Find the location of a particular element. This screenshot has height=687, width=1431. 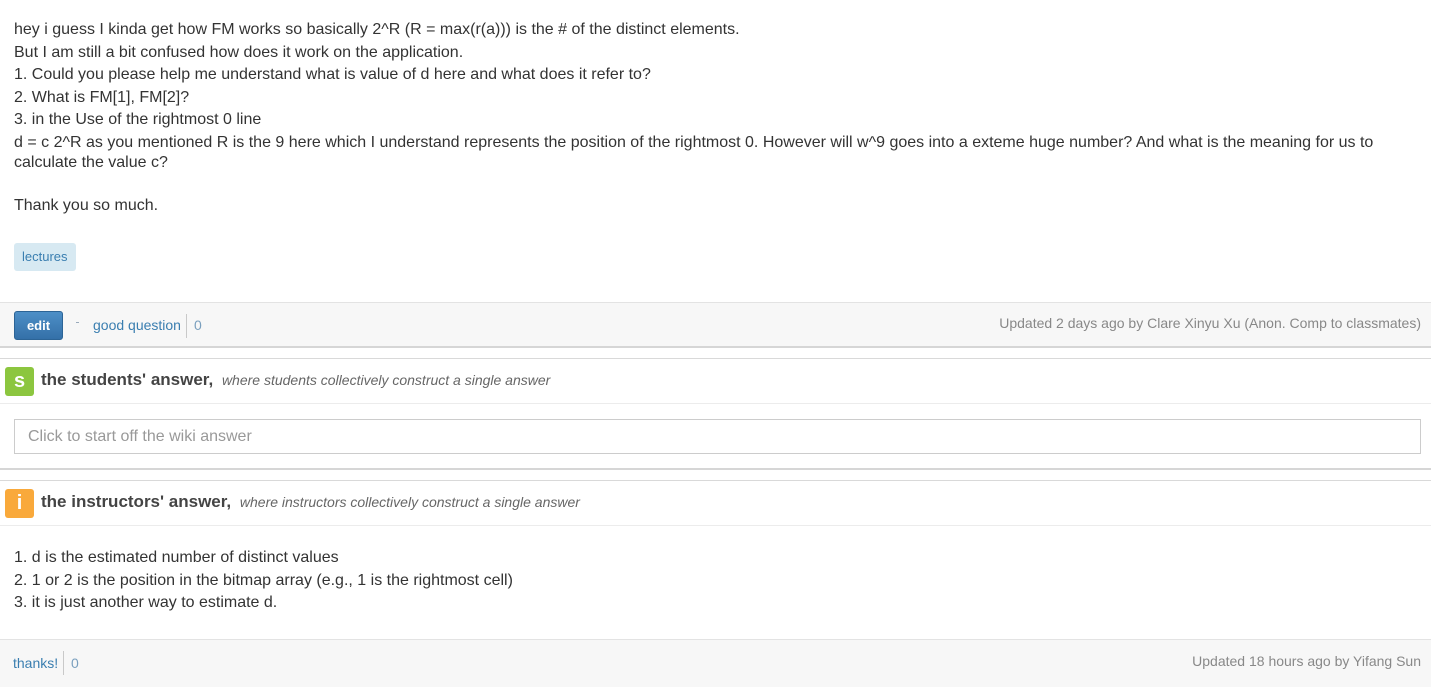

student-badge-icon: s is located at coordinates (19, 381).